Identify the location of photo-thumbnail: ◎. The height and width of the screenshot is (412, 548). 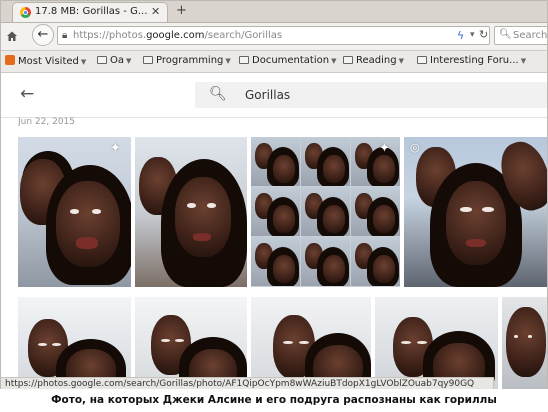
(476, 212).